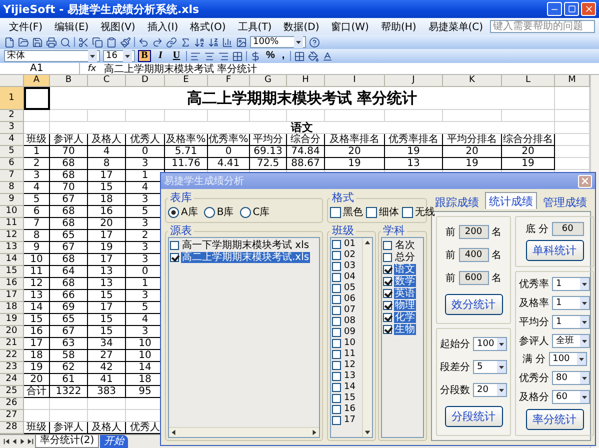 The height and width of the screenshot is (448, 599). Describe the element at coordinates (455, 27) in the screenshot. I see `menu-item: 易捷菜单(C)` at that location.